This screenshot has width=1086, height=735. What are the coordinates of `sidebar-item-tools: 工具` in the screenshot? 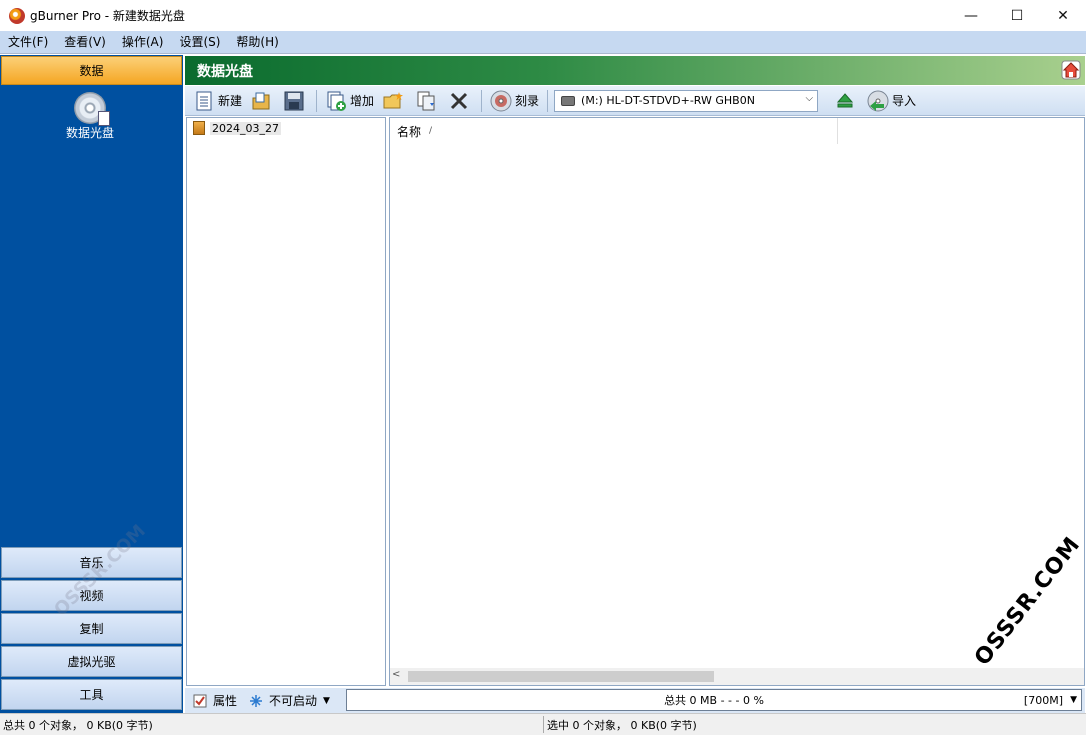 It's located at (91, 694).